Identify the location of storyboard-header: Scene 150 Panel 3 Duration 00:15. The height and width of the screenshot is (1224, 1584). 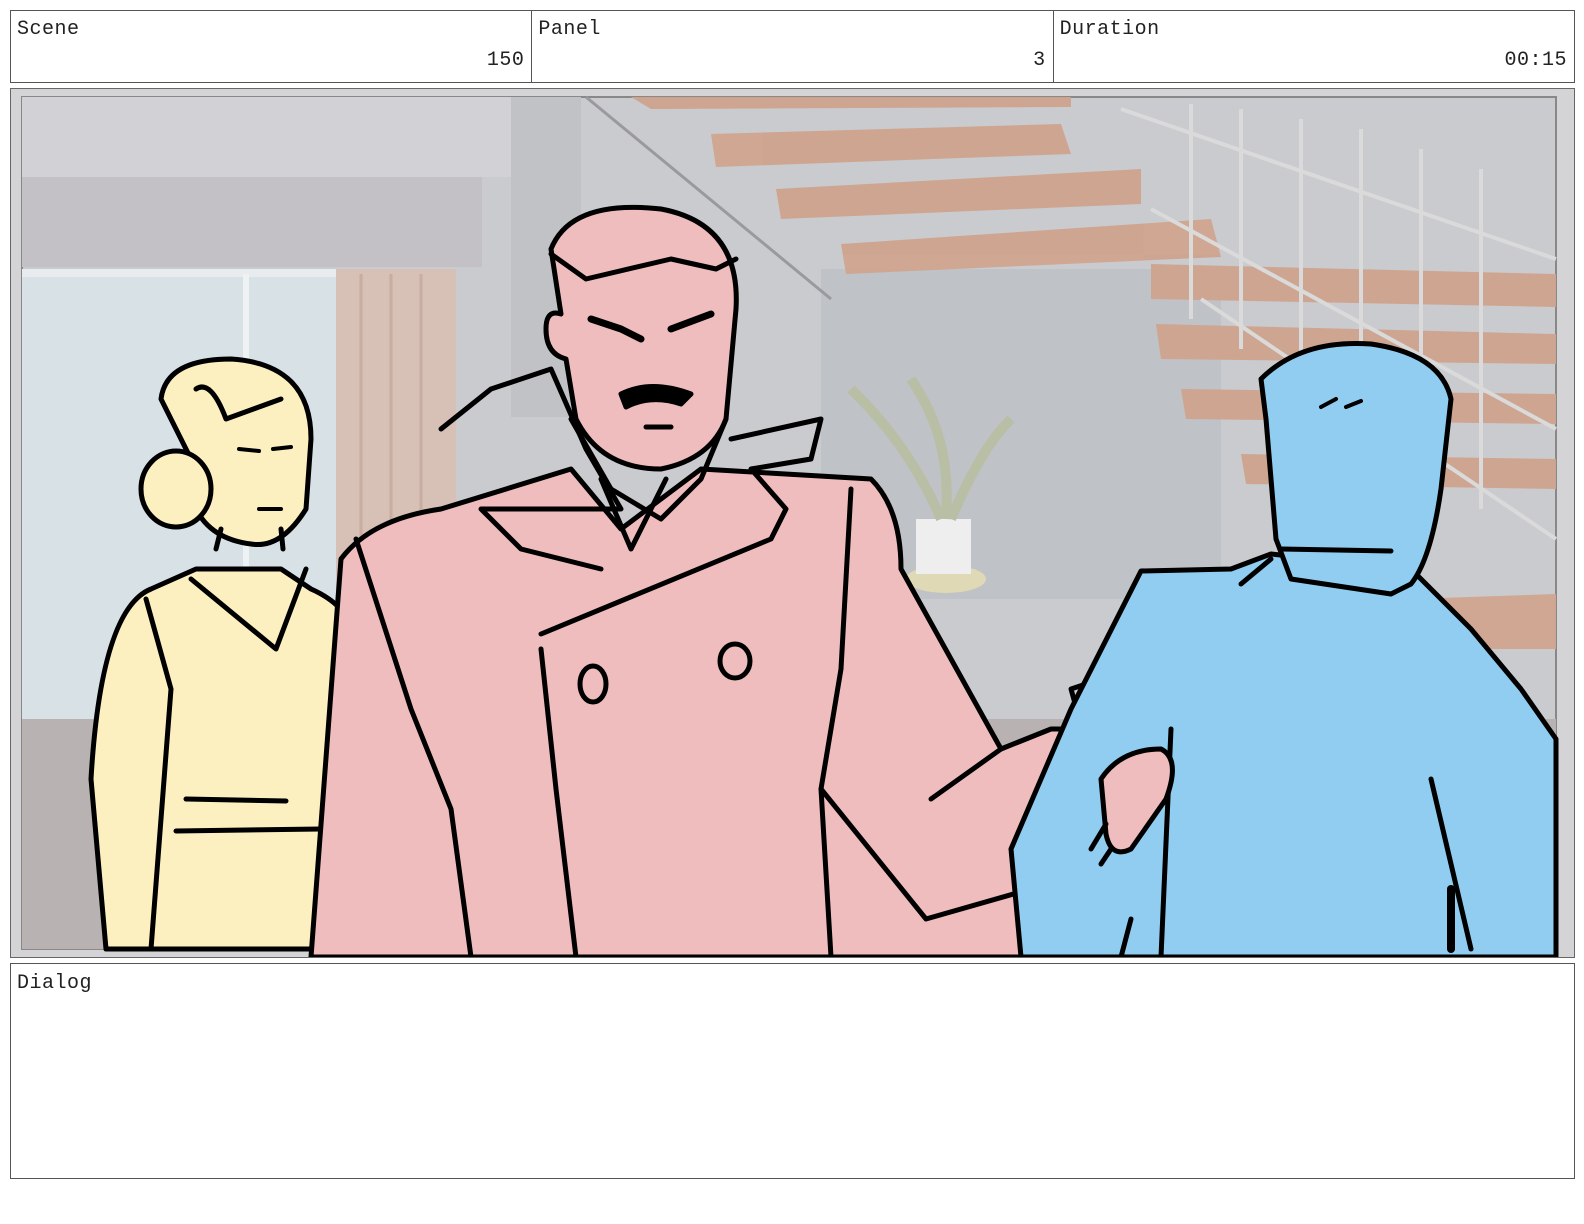
(792, 46).